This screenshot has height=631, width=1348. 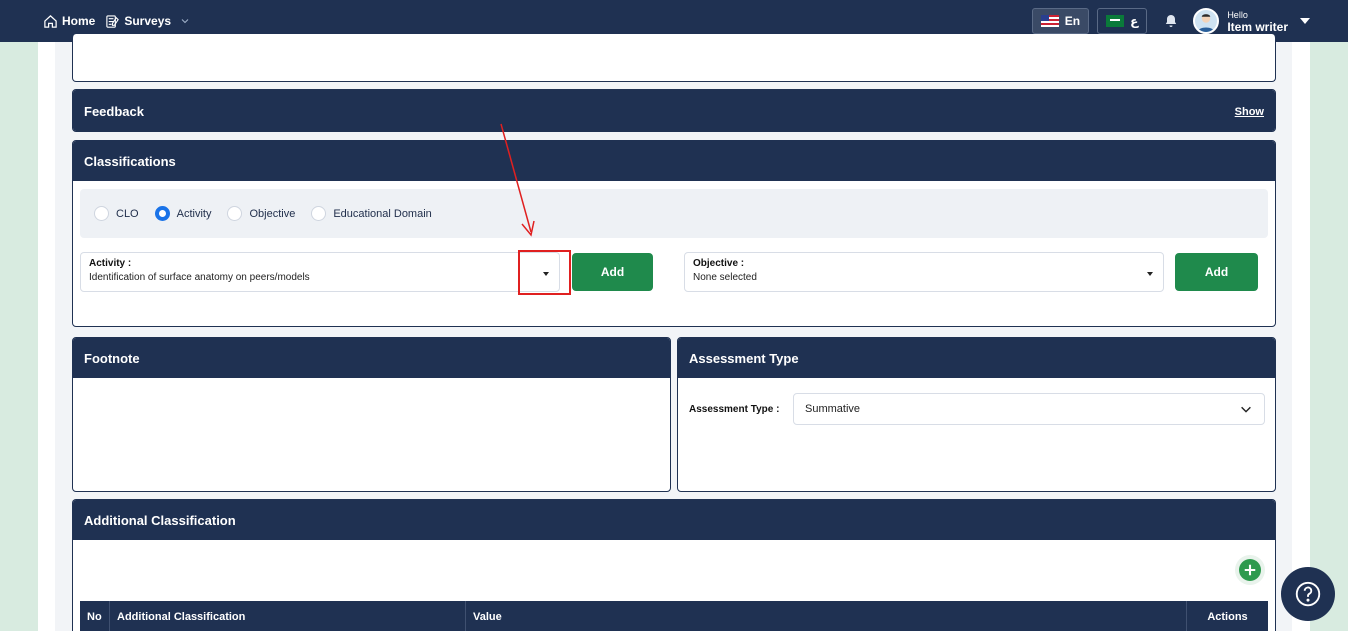 I want to click on radio-activity: Activity, so click(x=183, y=213).